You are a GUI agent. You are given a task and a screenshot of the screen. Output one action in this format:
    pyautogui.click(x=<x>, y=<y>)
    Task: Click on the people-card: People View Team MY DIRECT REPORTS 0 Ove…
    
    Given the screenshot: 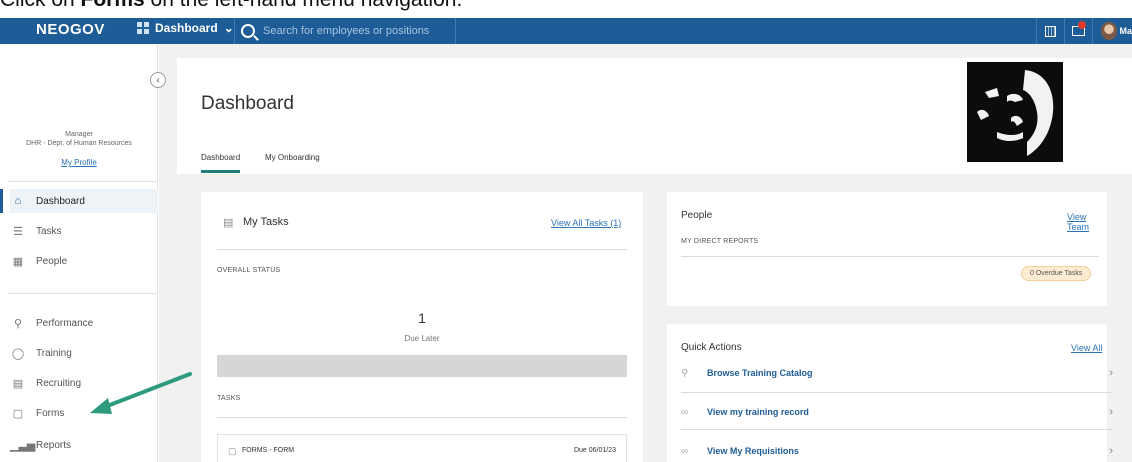 What is the action you would take?
    pyautogui.click(x=887, y=249)
    